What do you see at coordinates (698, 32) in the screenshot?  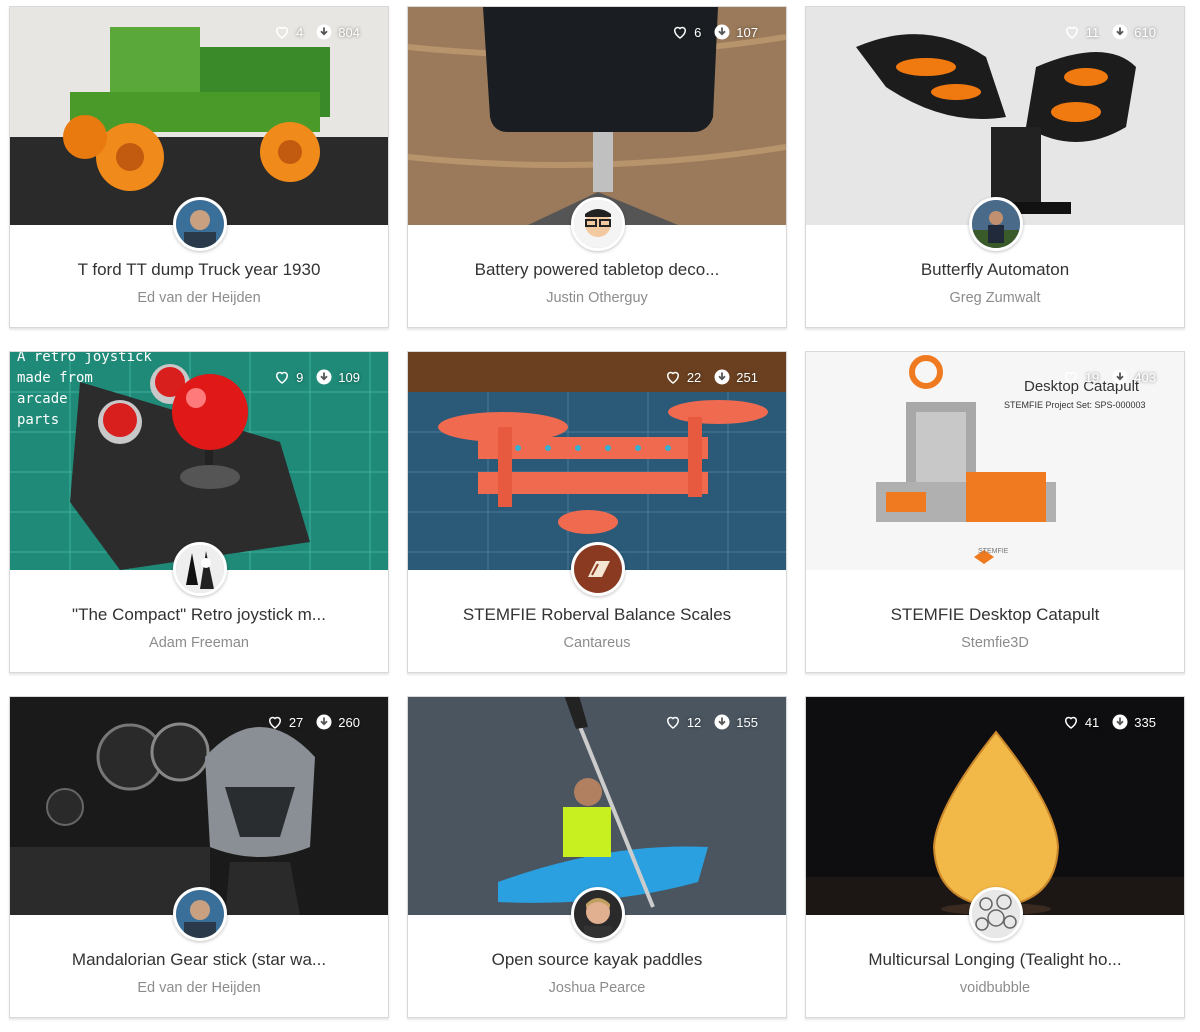 I see `likes-count: 6` at bounding box center [698, 32].